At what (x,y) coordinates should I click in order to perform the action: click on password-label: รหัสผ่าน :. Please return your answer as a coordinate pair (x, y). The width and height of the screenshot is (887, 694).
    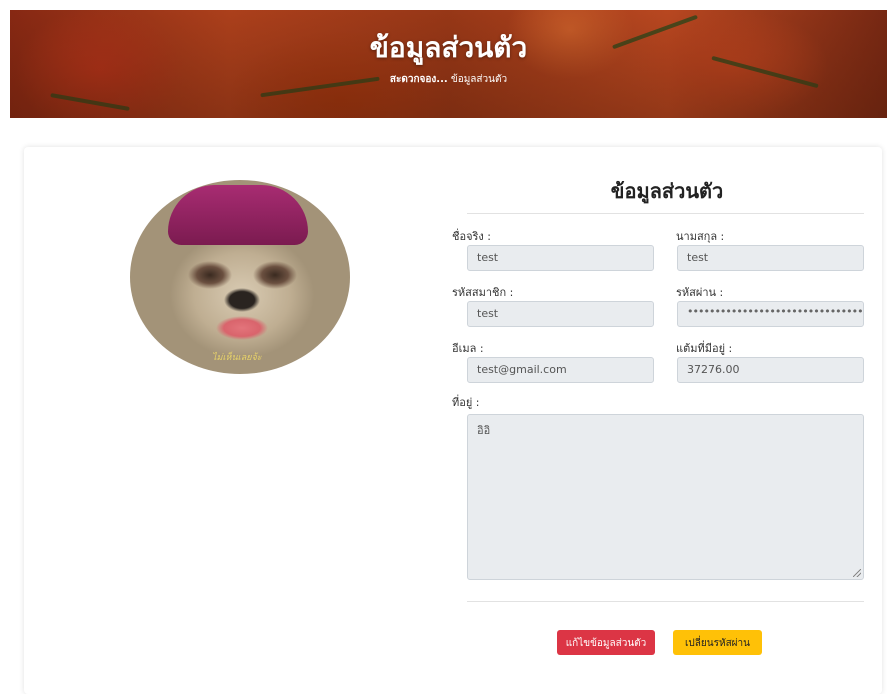
    Looking at the image, I should click on (700, 292).